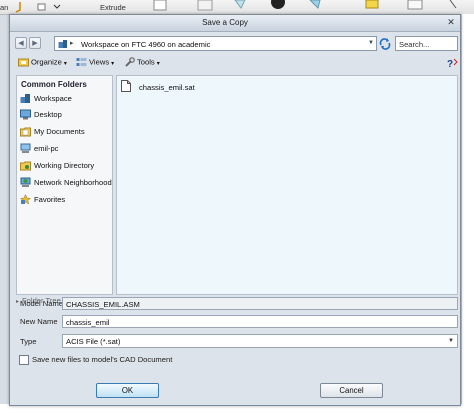  Describe the element at coordinates (260, 321) in the screenshot. I see `new-name-input: chassis_emil` at that location.